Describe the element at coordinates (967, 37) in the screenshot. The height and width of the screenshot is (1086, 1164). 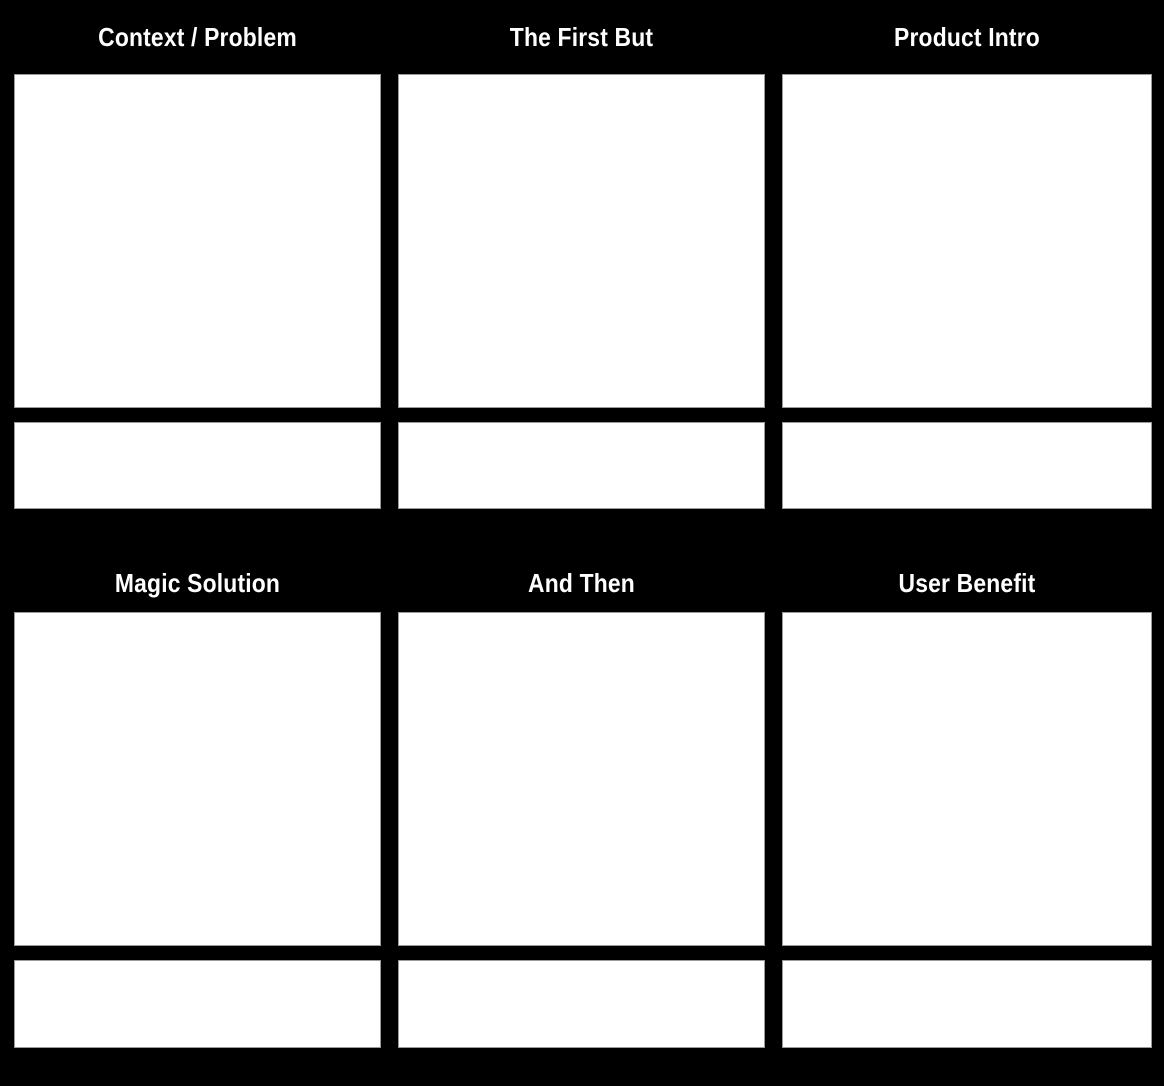
I see `panel-title: Product Intro` at that location.